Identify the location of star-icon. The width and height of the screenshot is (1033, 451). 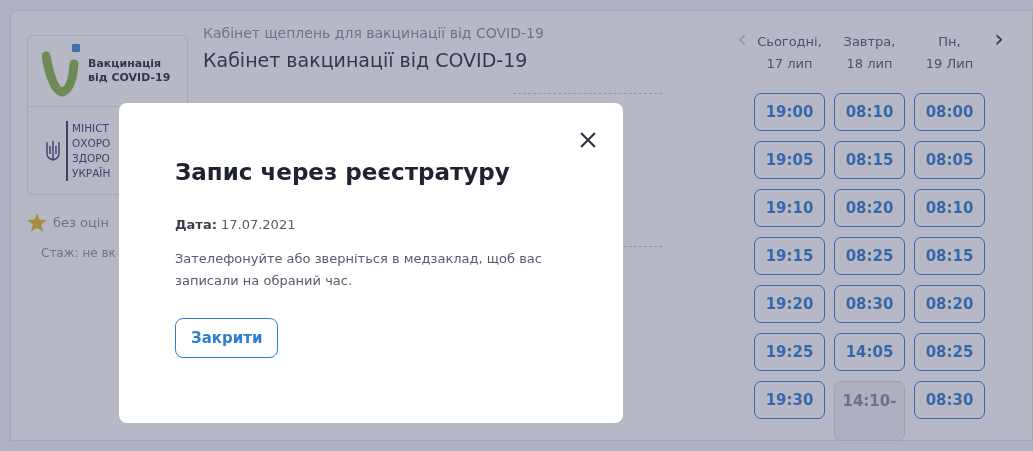
(37, 222).